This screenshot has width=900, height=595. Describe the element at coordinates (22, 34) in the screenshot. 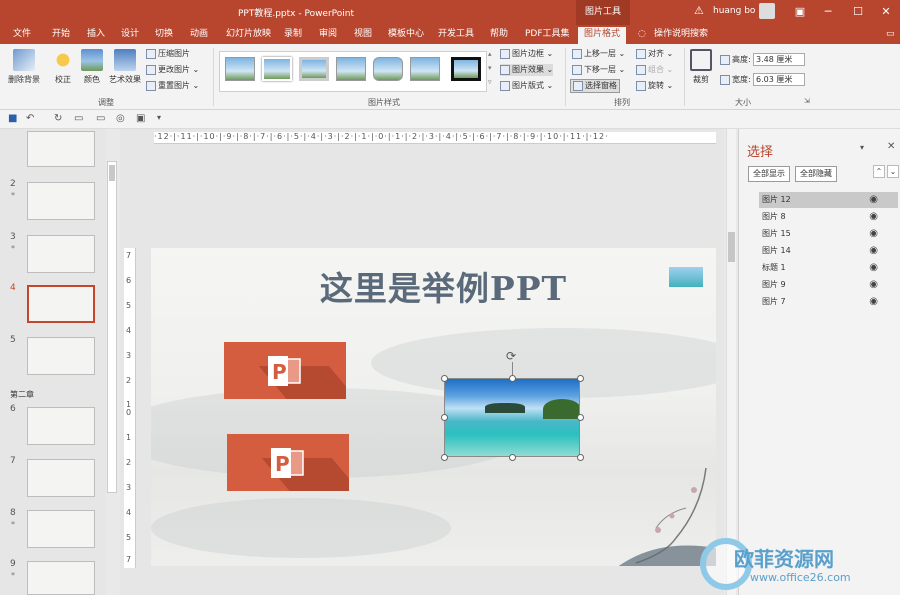

I see `tab-file: 文件` at that location.